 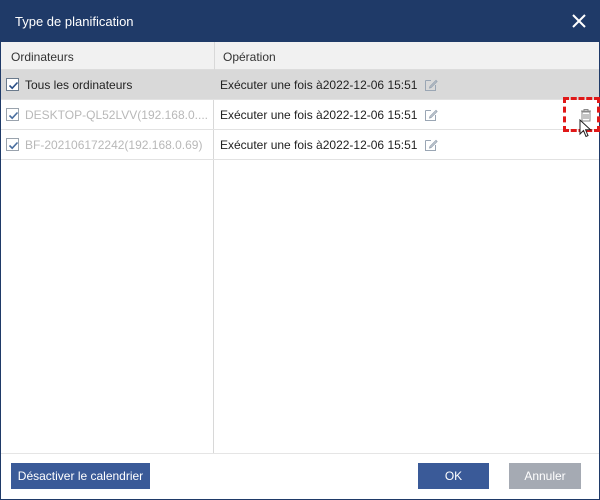 I want to click on computer-name: BF-202106172242(192.168.0.69), so click(x=114, y=145).